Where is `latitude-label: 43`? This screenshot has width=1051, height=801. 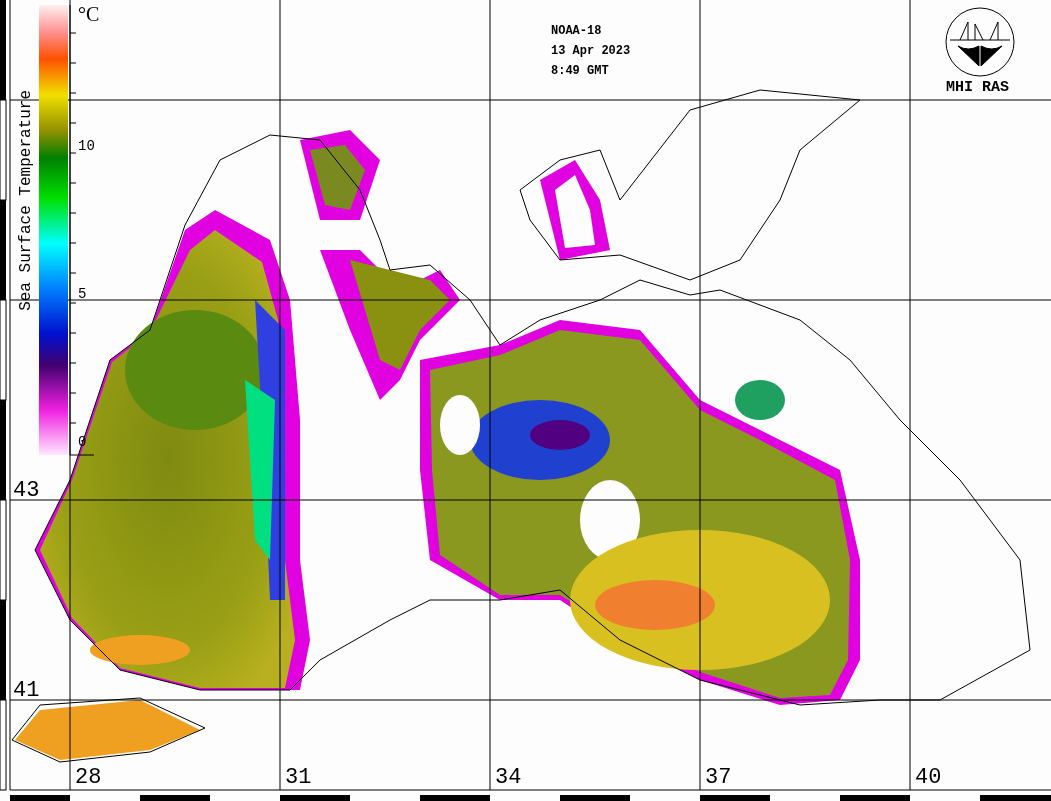 latitude-label: 43 is located at coordinates (26, 491).